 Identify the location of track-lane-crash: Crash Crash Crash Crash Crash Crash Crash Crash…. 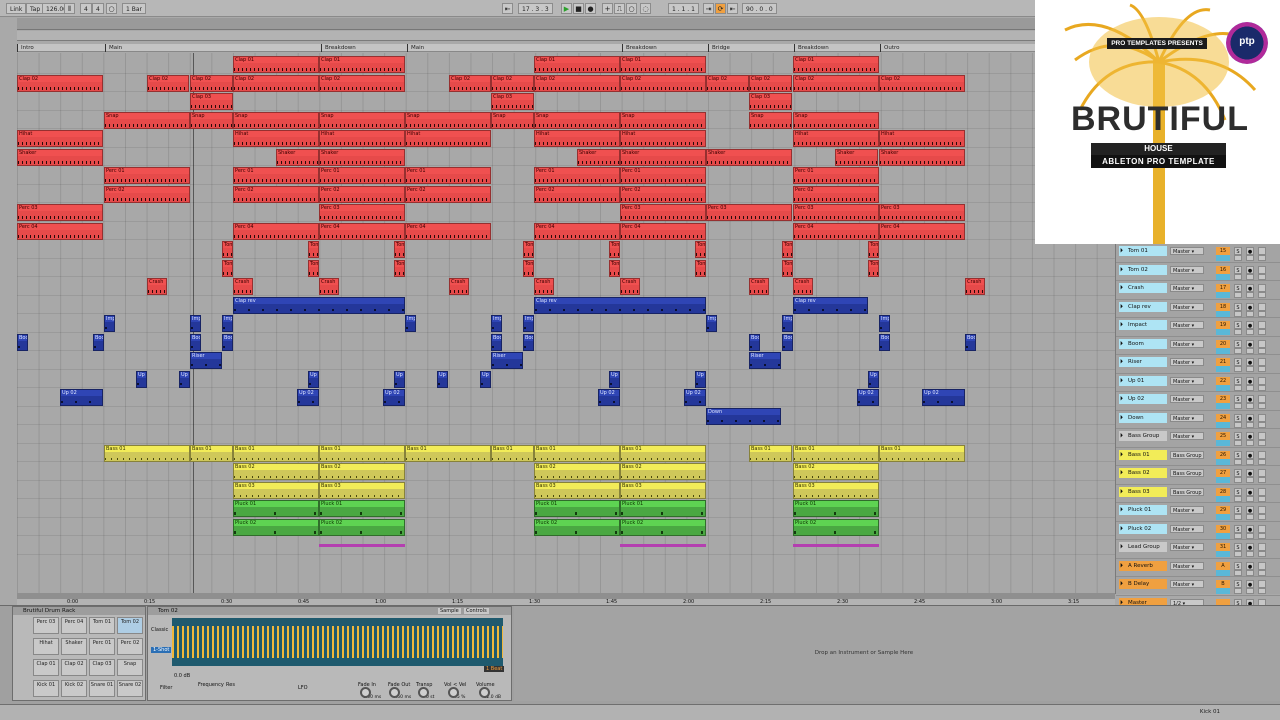
(566, 286).